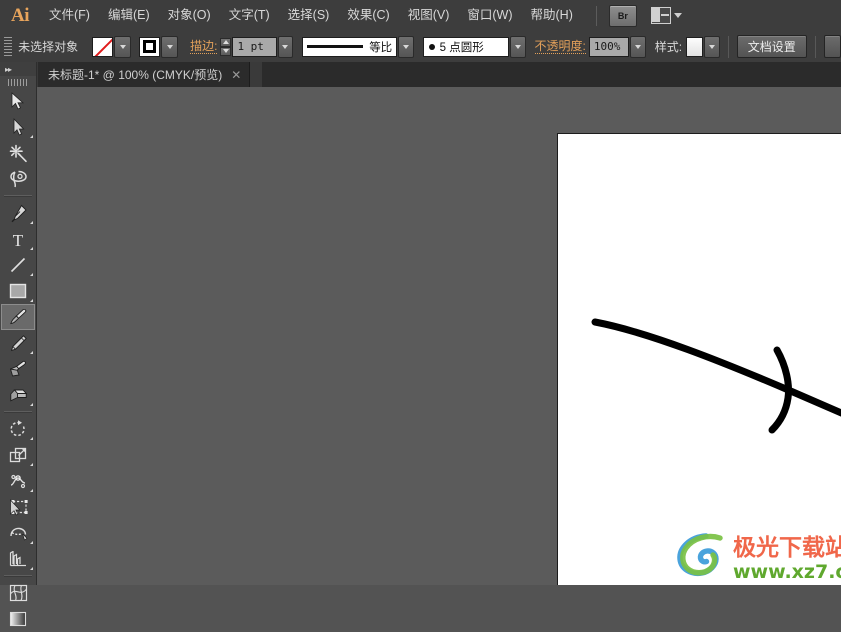 This screenshot has width=841, height=632. What do you see at coordinates (8, 46) in the screenshot?
I see `control-bar-gripper` at bounding box center [8, 46].